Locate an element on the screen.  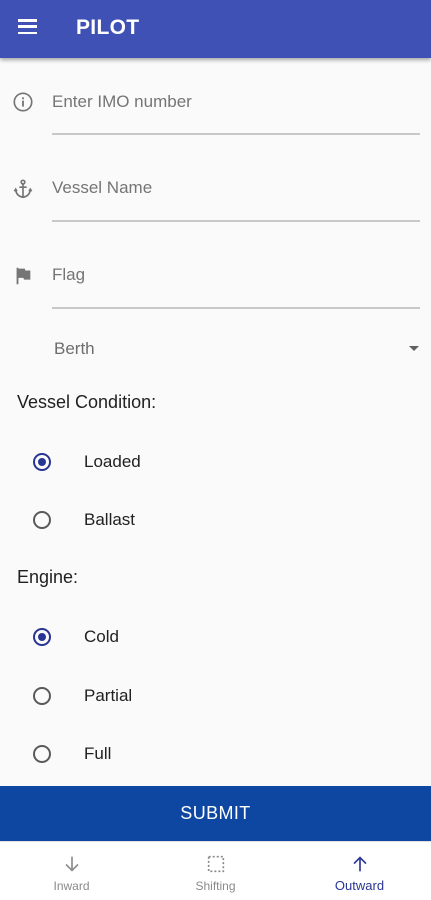
radio-option-loaded: Loaded is located at coordinates (180, 462).